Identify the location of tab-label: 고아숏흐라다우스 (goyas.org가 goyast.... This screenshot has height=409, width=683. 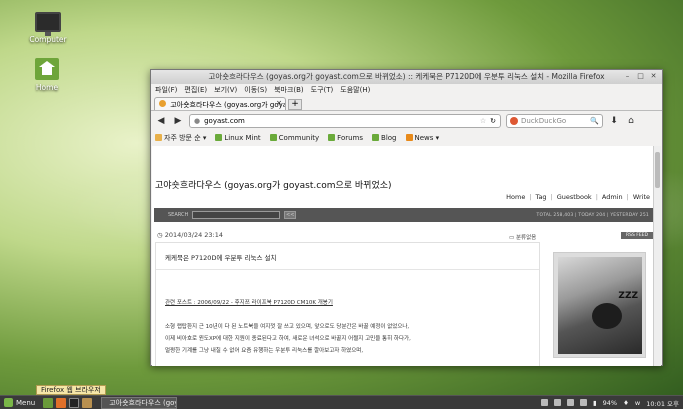
(228, 105).